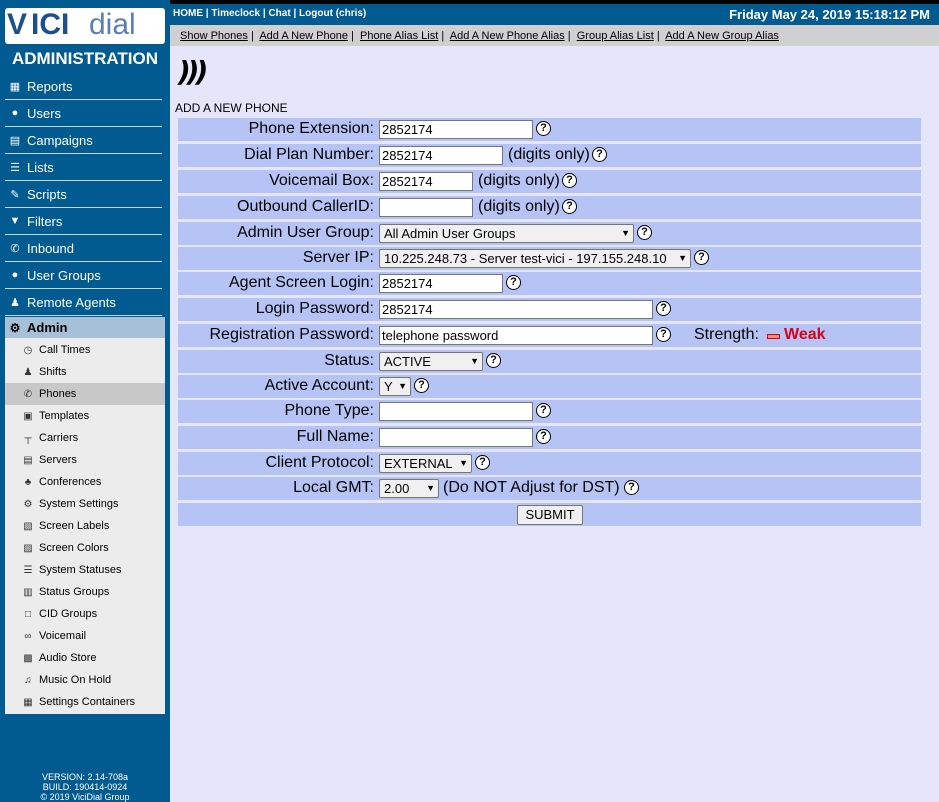 The image size is (939, 802). Describe the element at coordinates (516, 309) in the screenshot. I see `login-password-input: 2852174` at that location.